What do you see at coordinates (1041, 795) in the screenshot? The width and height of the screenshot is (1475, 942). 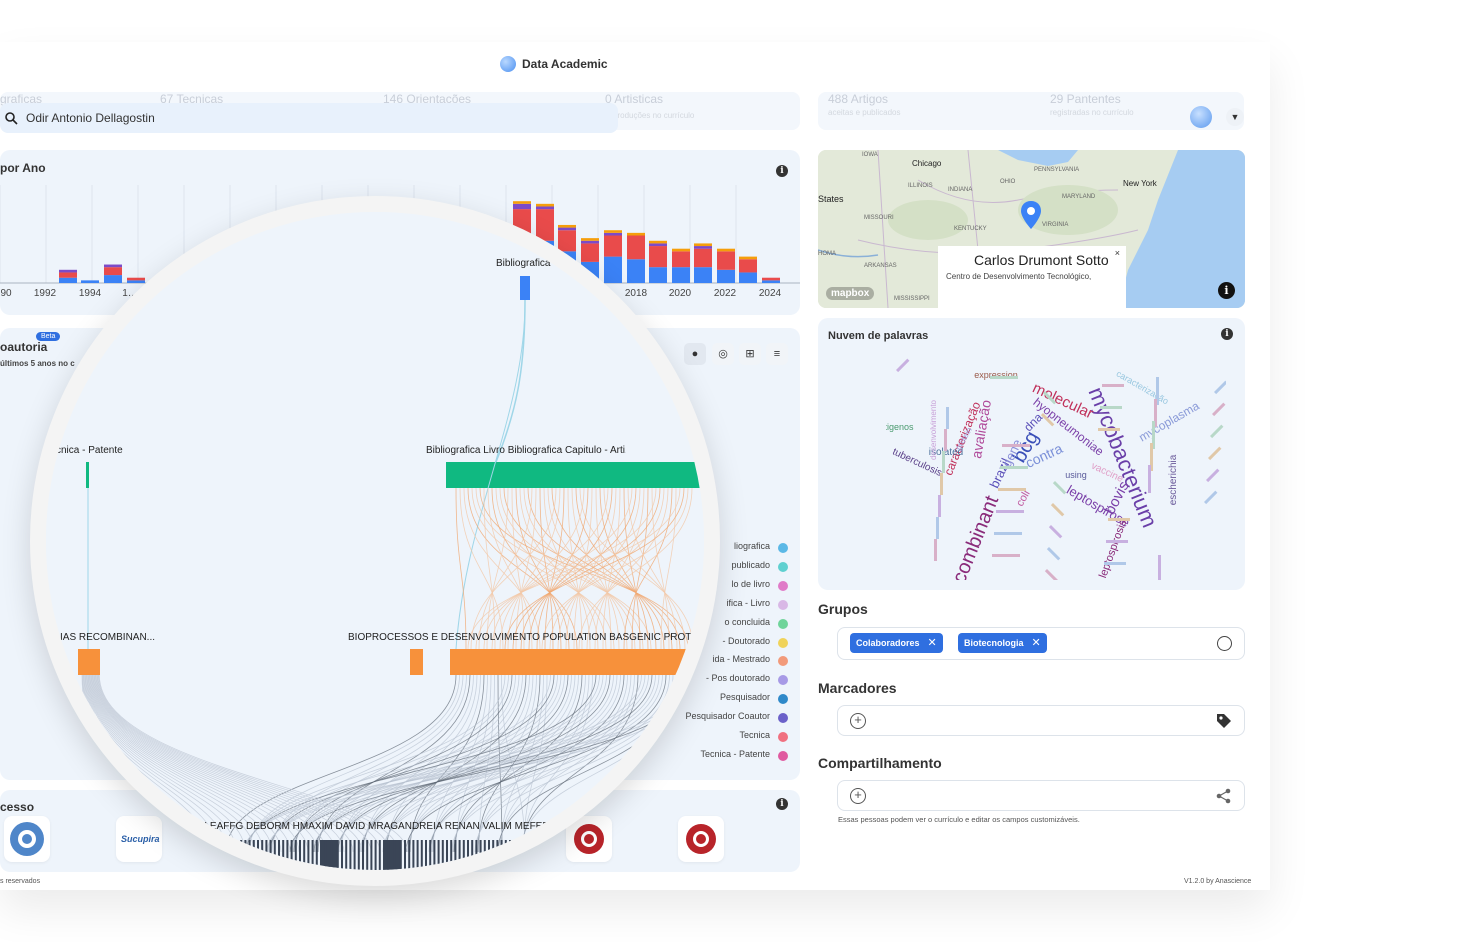 I see `sharing-field: +` at bounding box center [1041, 795].